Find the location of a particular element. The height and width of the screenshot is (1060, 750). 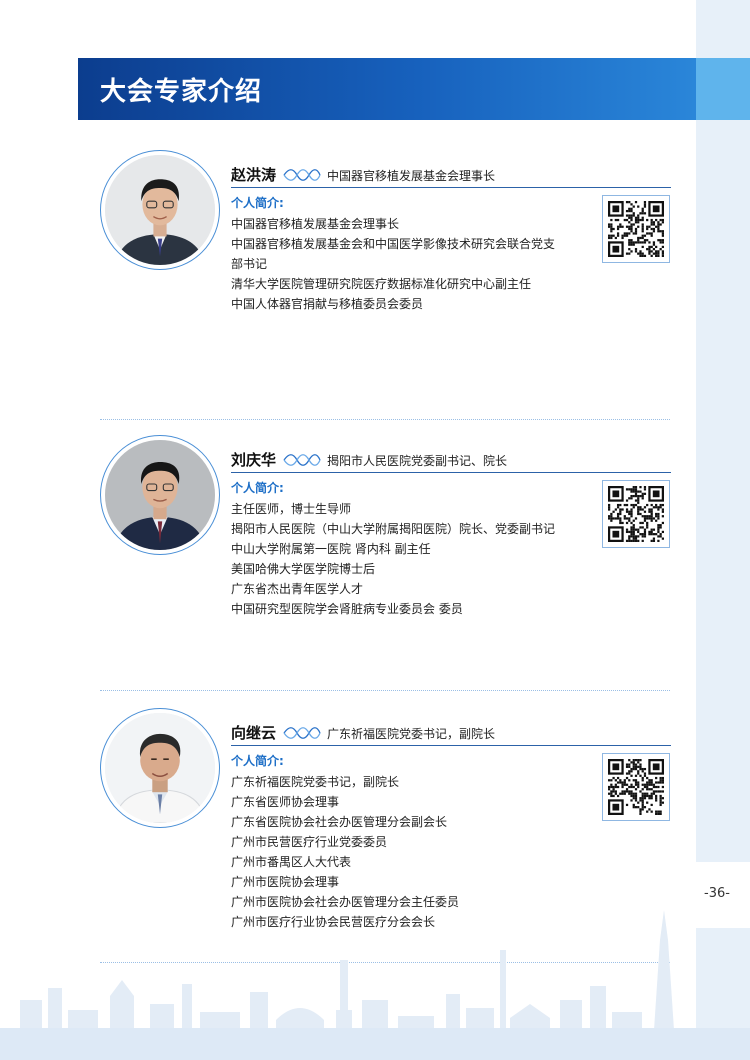

bio-line: 中国器官移植发展基金会和中国医学影像技术研究会联合党支 is located at coordinates (393, 244).